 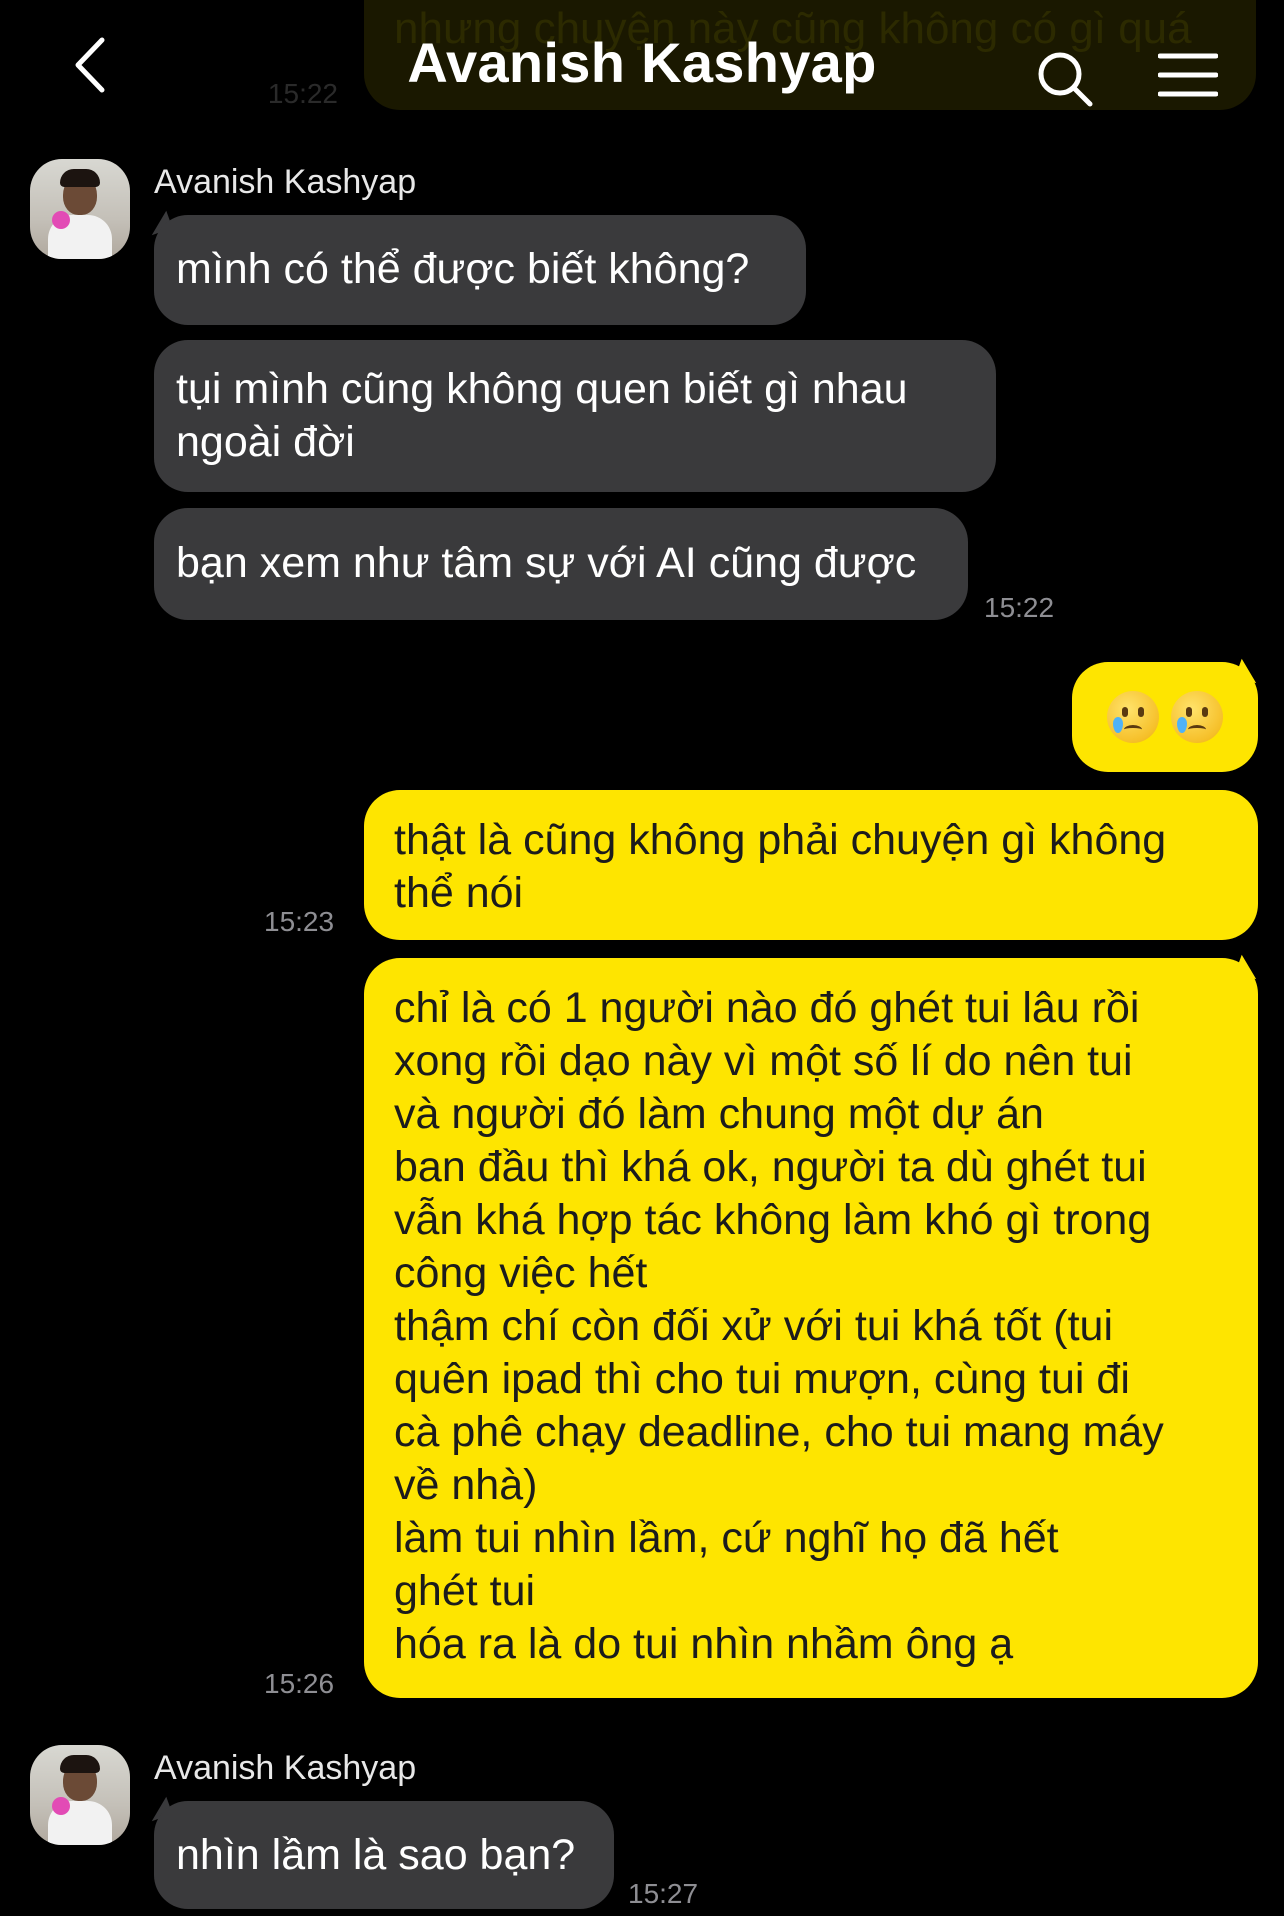 I want to click on incoming-message-bubble: bạn xem như tâm sự với AI cũng được, so click(x=561, y=564).